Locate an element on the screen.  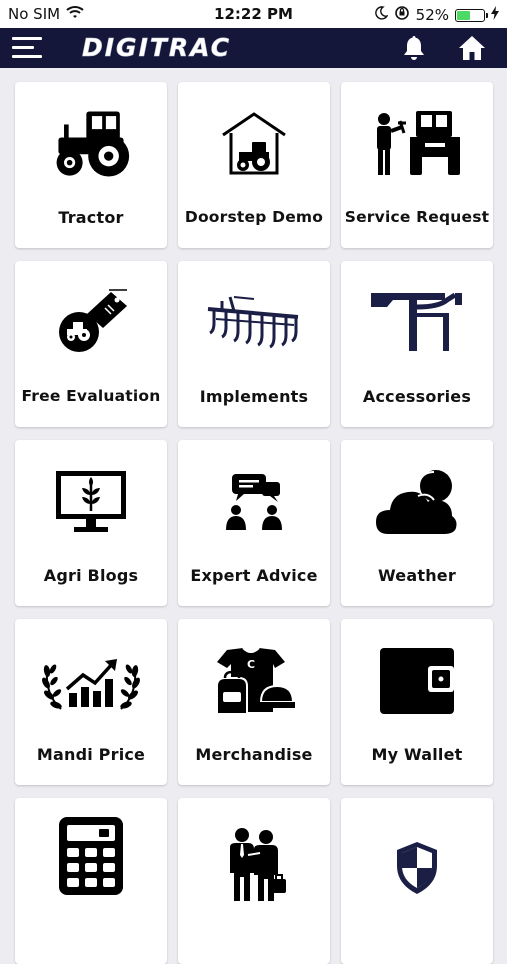
battery-icon is located at coordinates (471, 15).